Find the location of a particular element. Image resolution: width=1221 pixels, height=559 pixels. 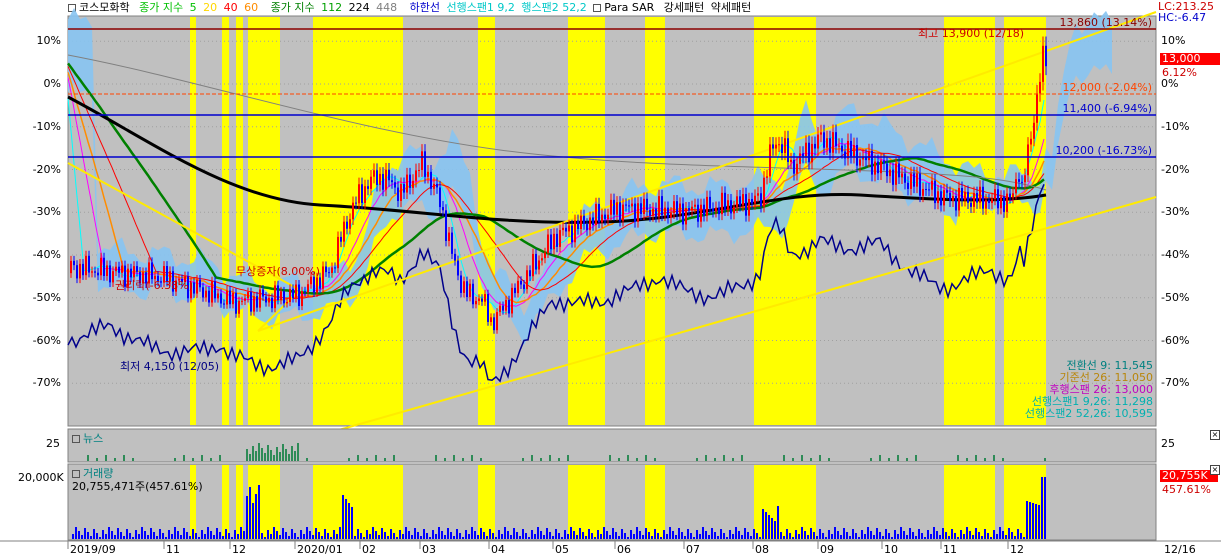

min-marker: 최저 4,150 (12/05) is located at coordinates (170, 366).